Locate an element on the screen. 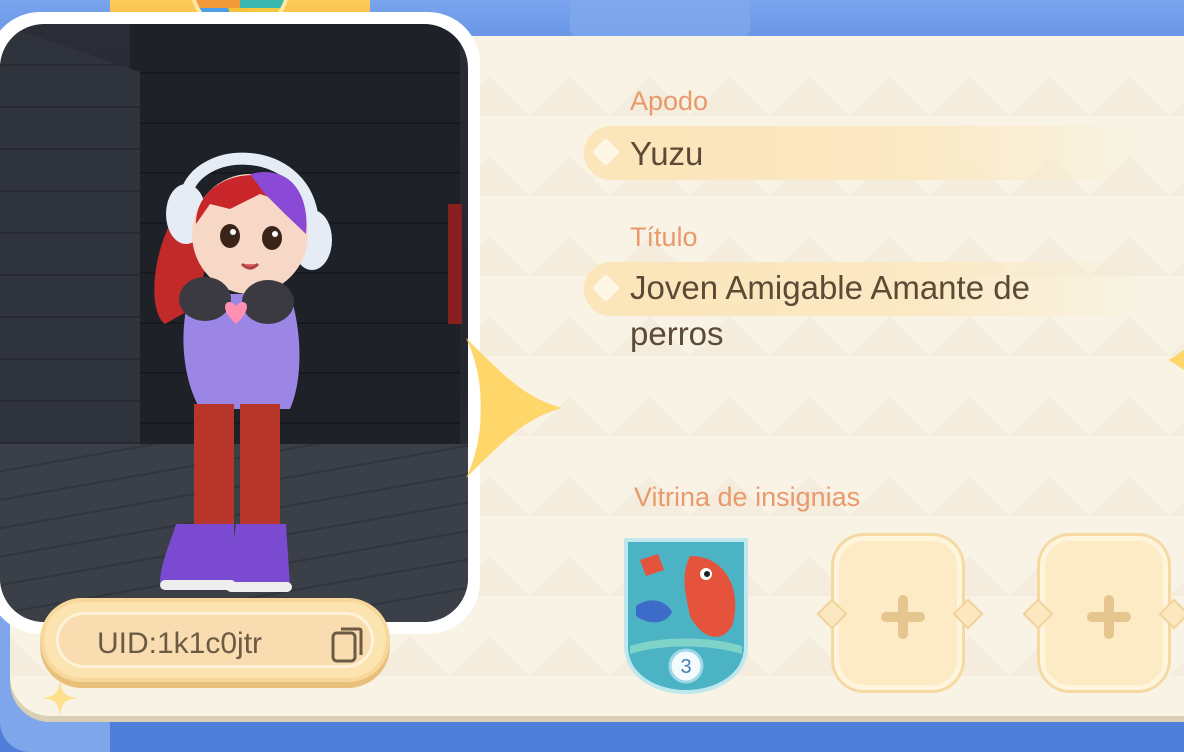 This screenshot has height=752, width=1184. star-right-icon is located at coordinates (1176, 360).